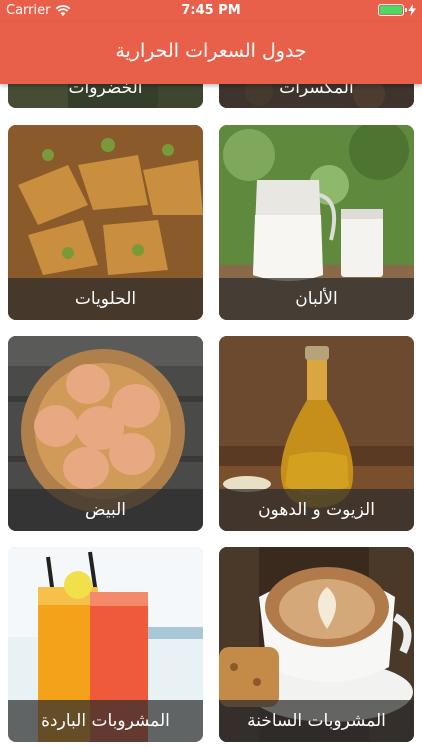 The width and height of the screenshot is (422, 750). I want to click on status-right, so click(397, 10).